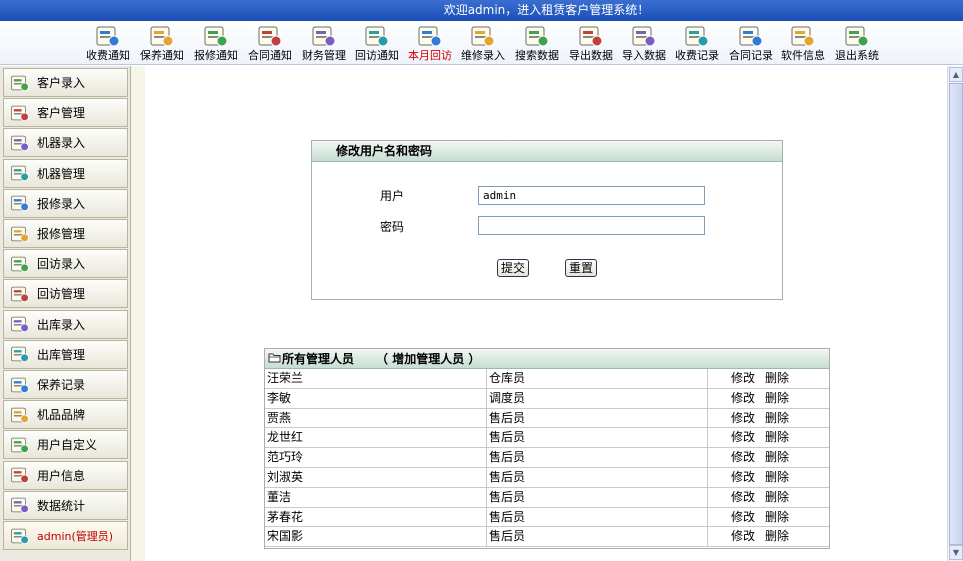 The width and height of the screenshot is (963, 561). Describe the element at coordinates (61, 385) in the screenshot. I see `sidebar-item-label: 保养记录` at that location.